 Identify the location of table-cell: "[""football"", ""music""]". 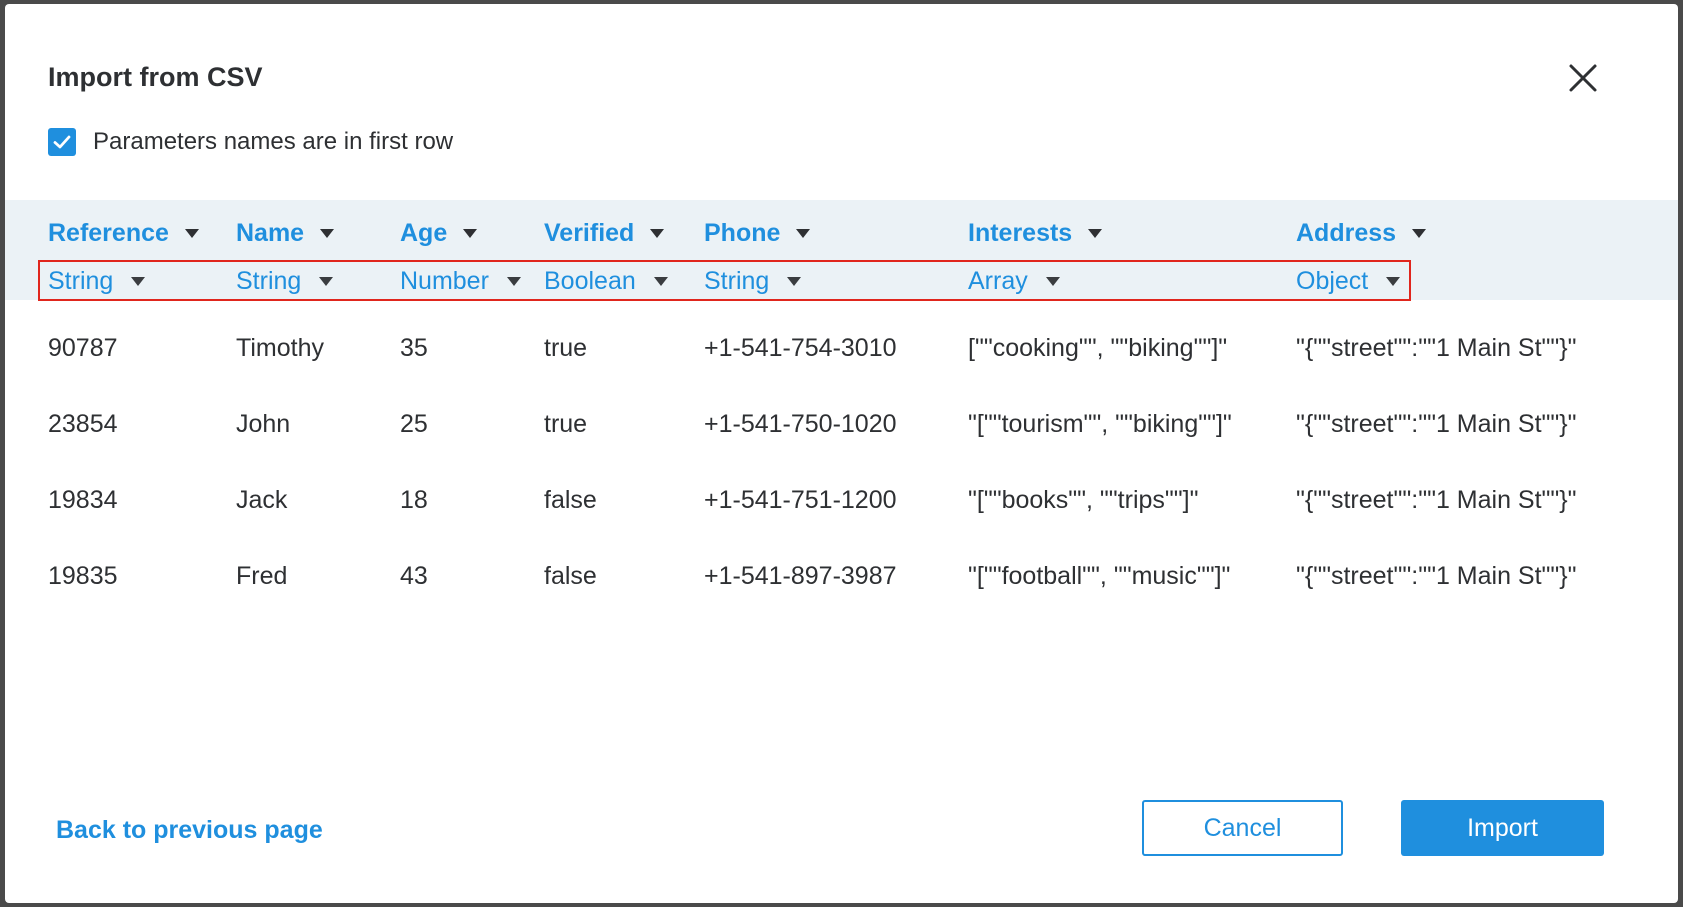
(1099, 576).